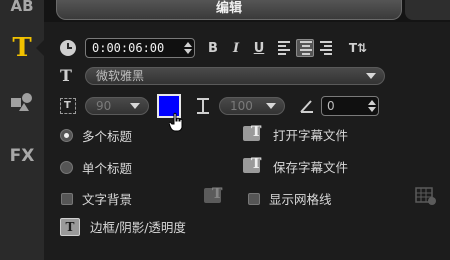  What do you see at coordinates (22, 156) in the screenshot?
I see `fx-icon: FX` at bounding box center [22, 156].